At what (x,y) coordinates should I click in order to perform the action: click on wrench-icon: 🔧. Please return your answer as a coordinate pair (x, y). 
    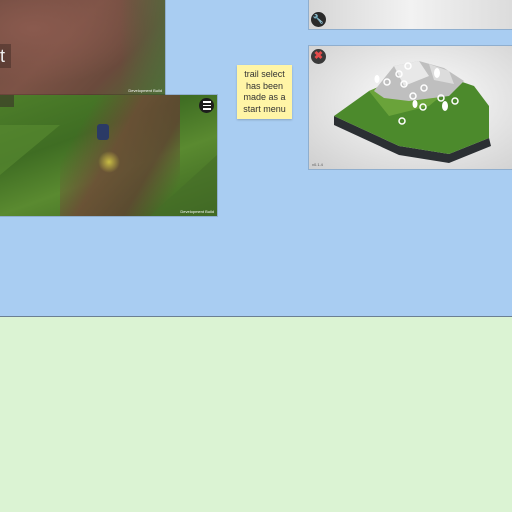
    Looking at the image, I should click on (318, 19).